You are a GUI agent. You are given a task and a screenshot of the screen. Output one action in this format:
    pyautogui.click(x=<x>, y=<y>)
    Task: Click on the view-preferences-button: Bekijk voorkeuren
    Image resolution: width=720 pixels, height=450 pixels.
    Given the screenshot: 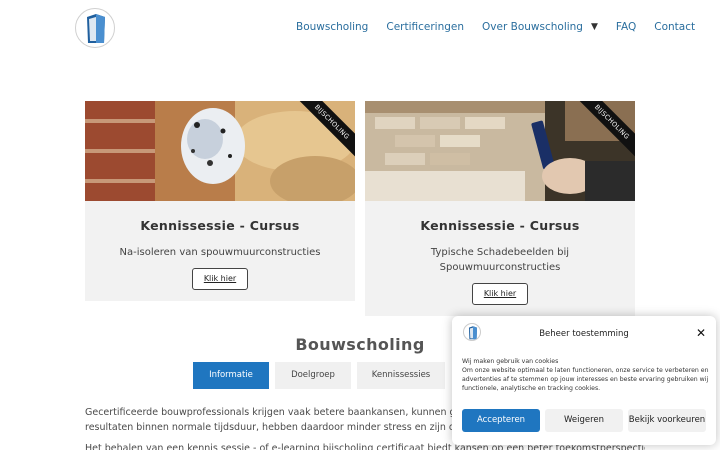 What is the action you would take?
    pyautogui.click(x=667, y=420)
    